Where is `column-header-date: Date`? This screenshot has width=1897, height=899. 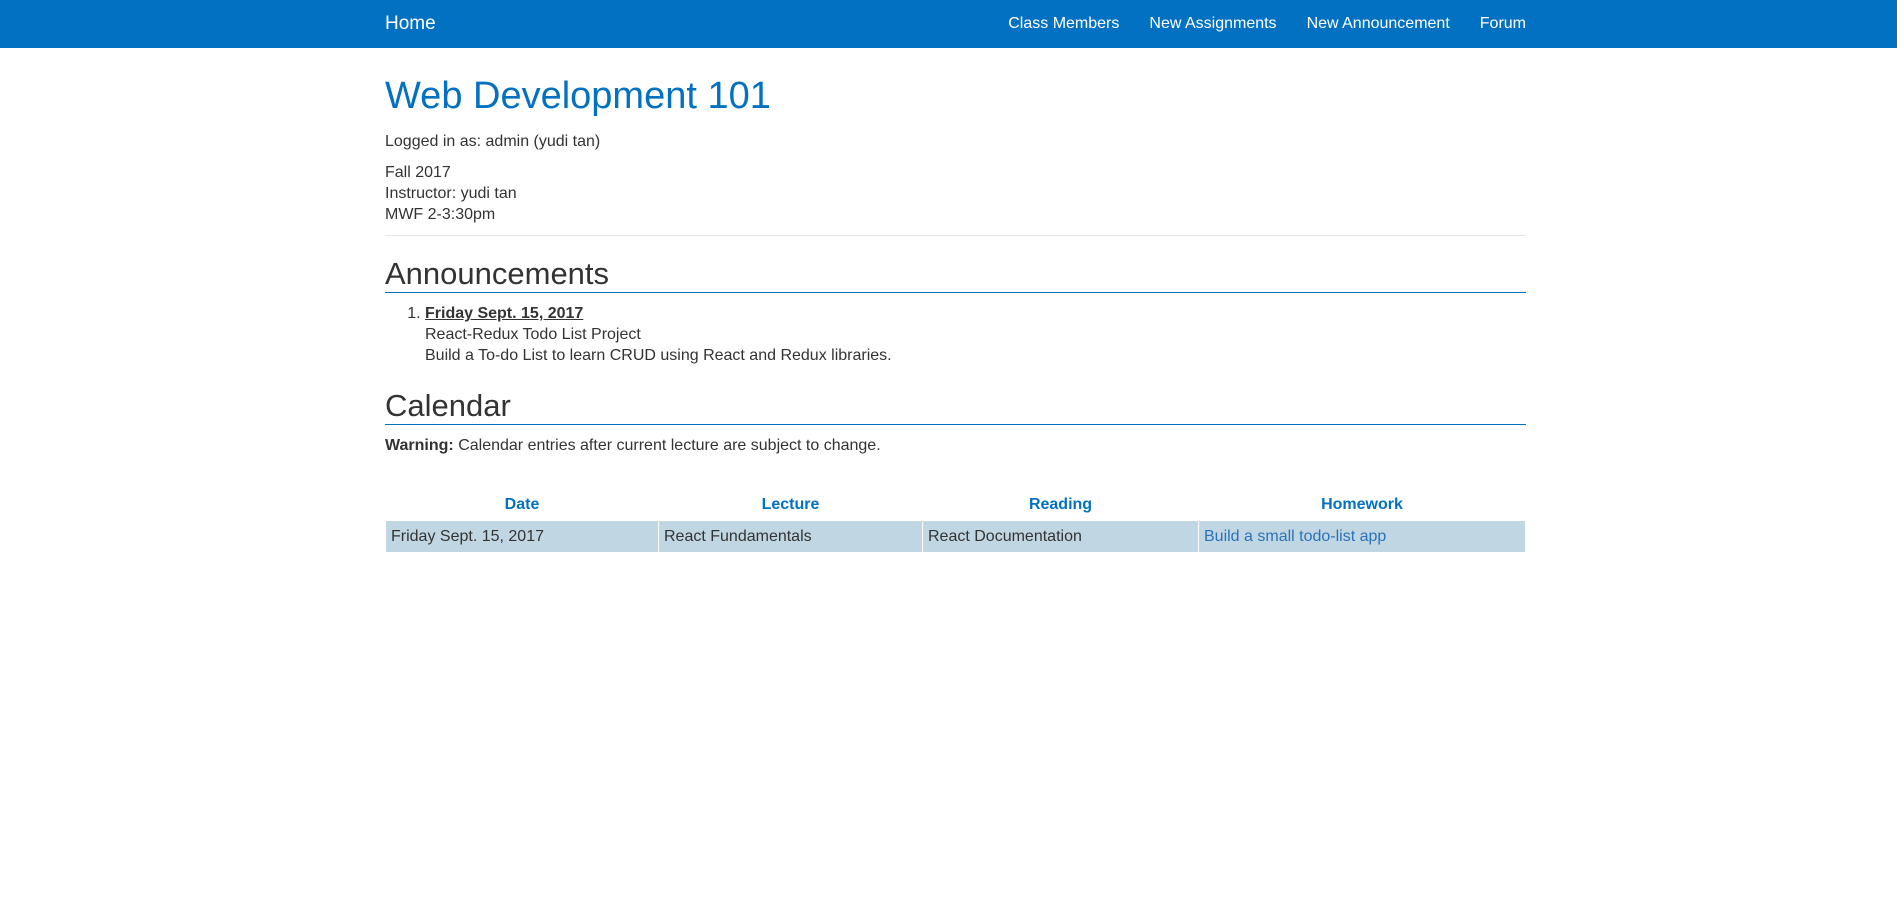 column-header-date: Date is located at coordinates (522, 504).